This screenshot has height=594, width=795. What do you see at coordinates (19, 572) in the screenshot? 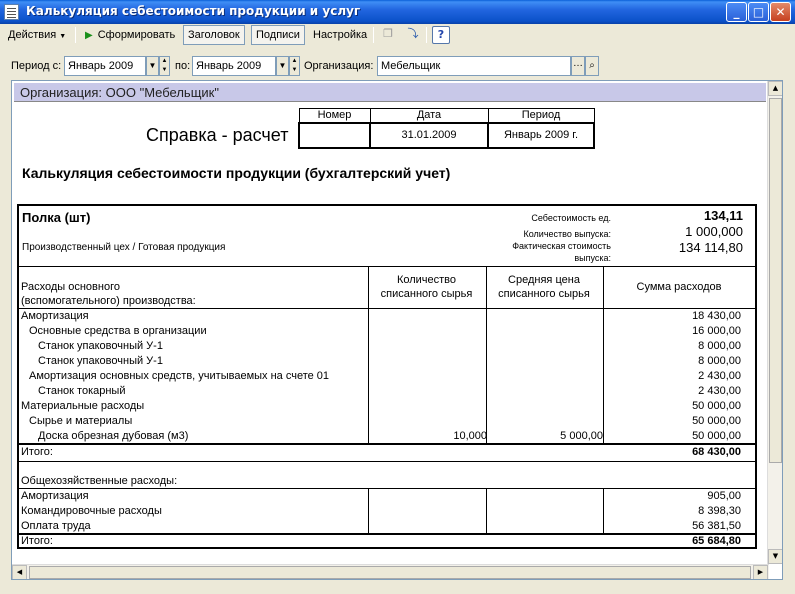
I see `scroll-left-icon: ◀` at bounding box center [19, 572].